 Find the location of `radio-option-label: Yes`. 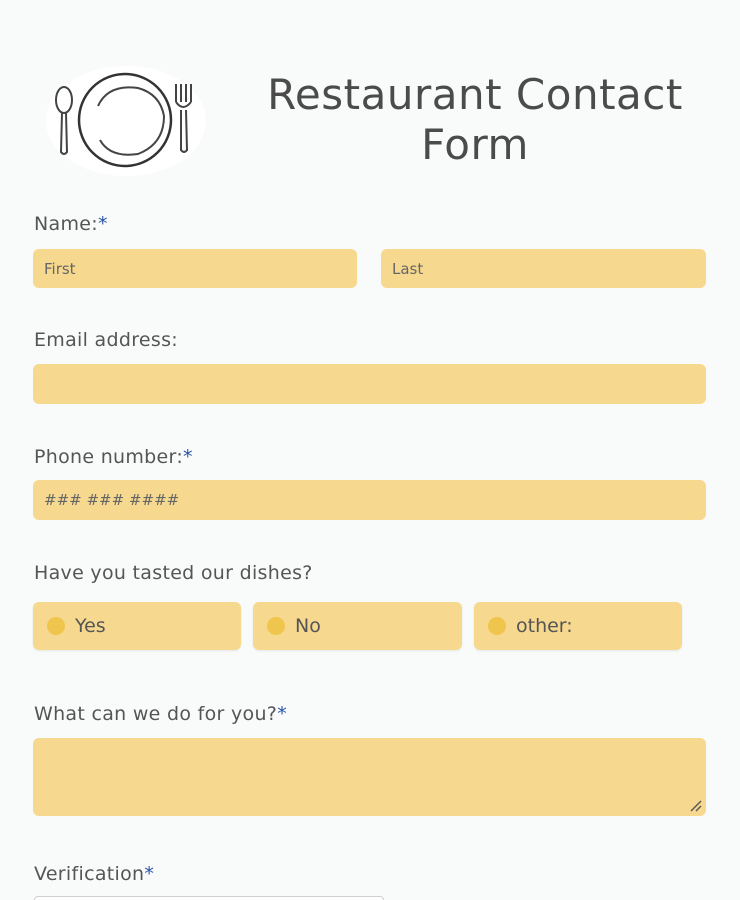

radio-option-label: Yes is located at coordinates (90, 626).